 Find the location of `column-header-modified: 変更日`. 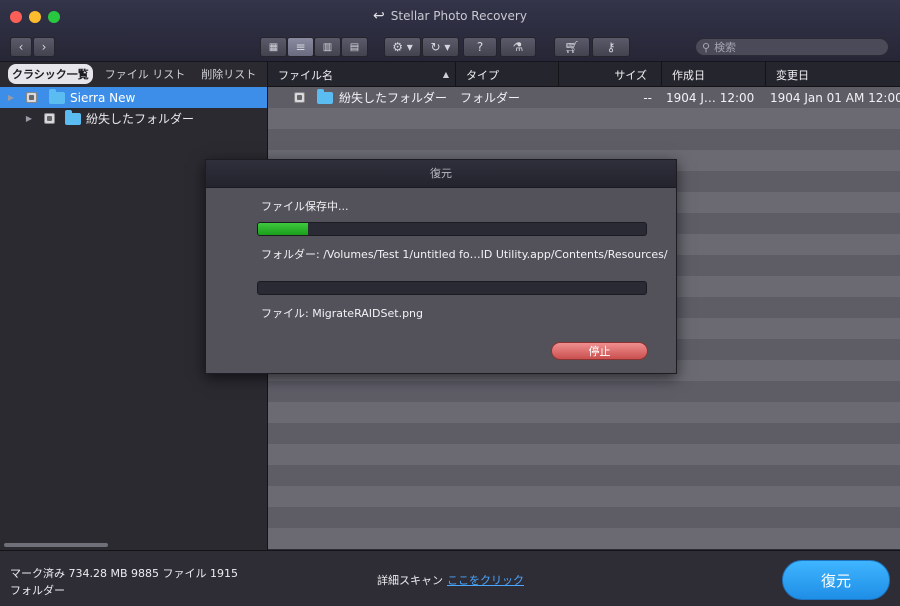

column-header-modified: 変更日 is located at coordinates (833, 74).